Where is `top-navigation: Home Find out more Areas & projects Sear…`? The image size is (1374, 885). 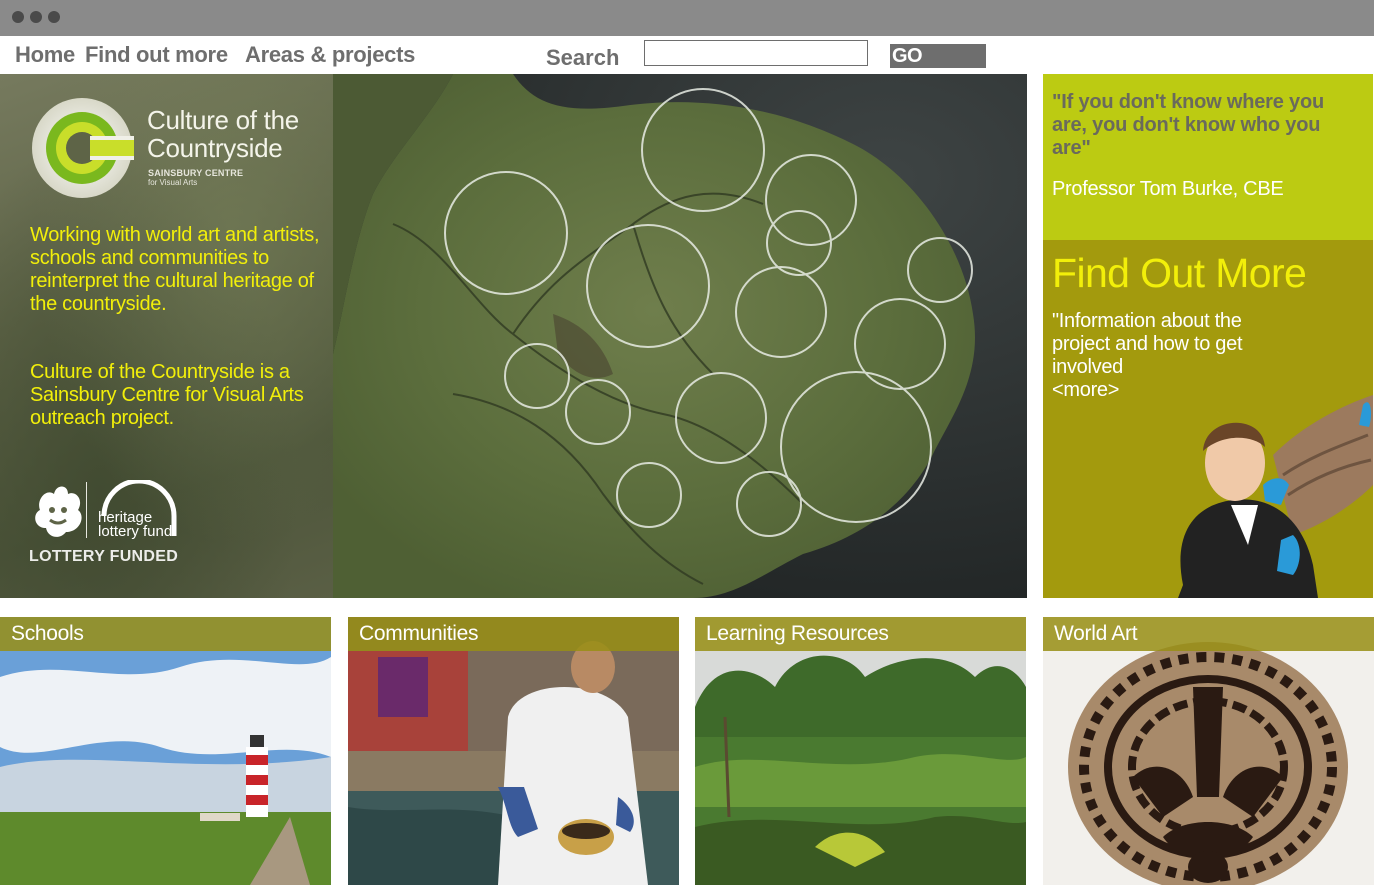
top-navigation: Home Find out more Areas & projects Sear… is located at coordinates (687, 55).